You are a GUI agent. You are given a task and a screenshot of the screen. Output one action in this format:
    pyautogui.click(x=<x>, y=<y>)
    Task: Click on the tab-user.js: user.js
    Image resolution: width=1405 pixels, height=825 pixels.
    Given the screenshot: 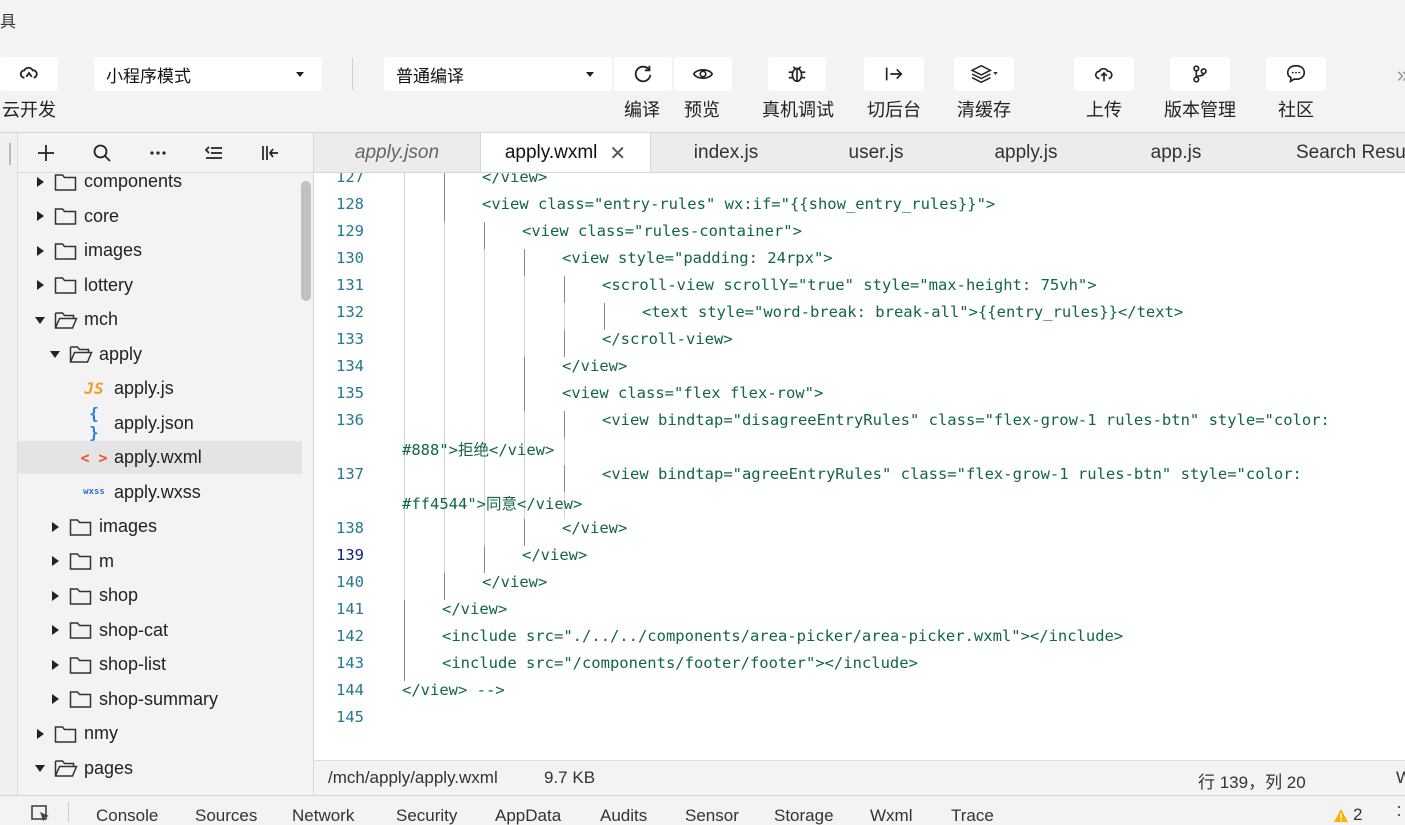 What is the action you would take?
    pyautogui.click(x=876, y=152)
    